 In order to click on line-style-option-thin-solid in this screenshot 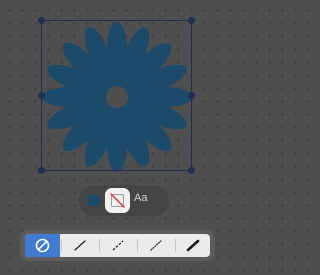, I will do `click(80, 245)`.